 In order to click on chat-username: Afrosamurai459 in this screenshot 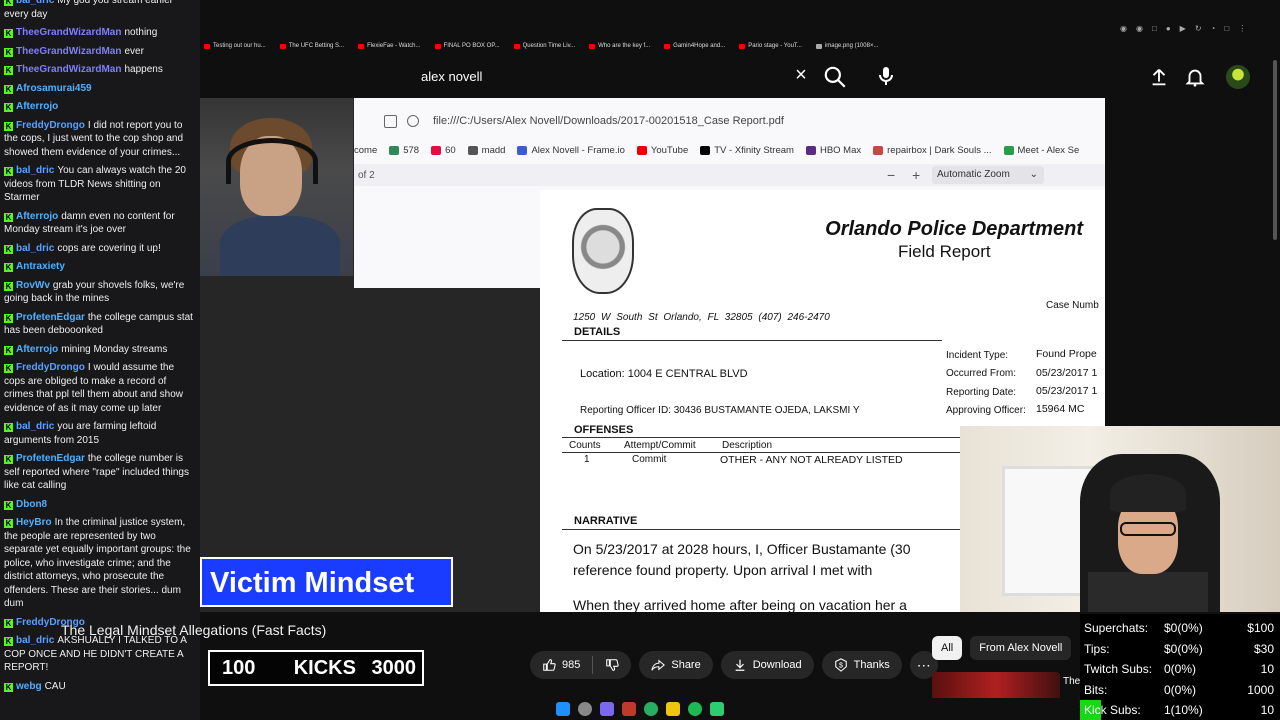, I will do `click(54, 88)`.